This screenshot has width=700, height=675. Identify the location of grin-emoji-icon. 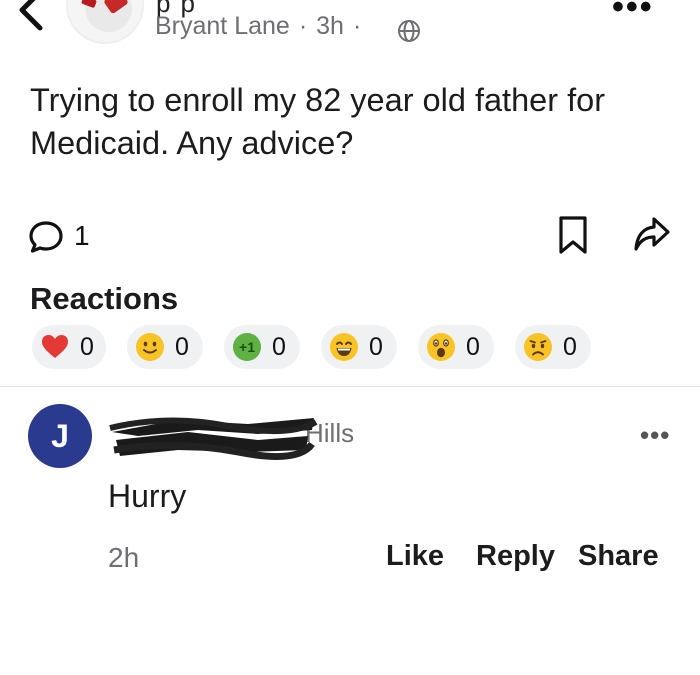
(344, 347).